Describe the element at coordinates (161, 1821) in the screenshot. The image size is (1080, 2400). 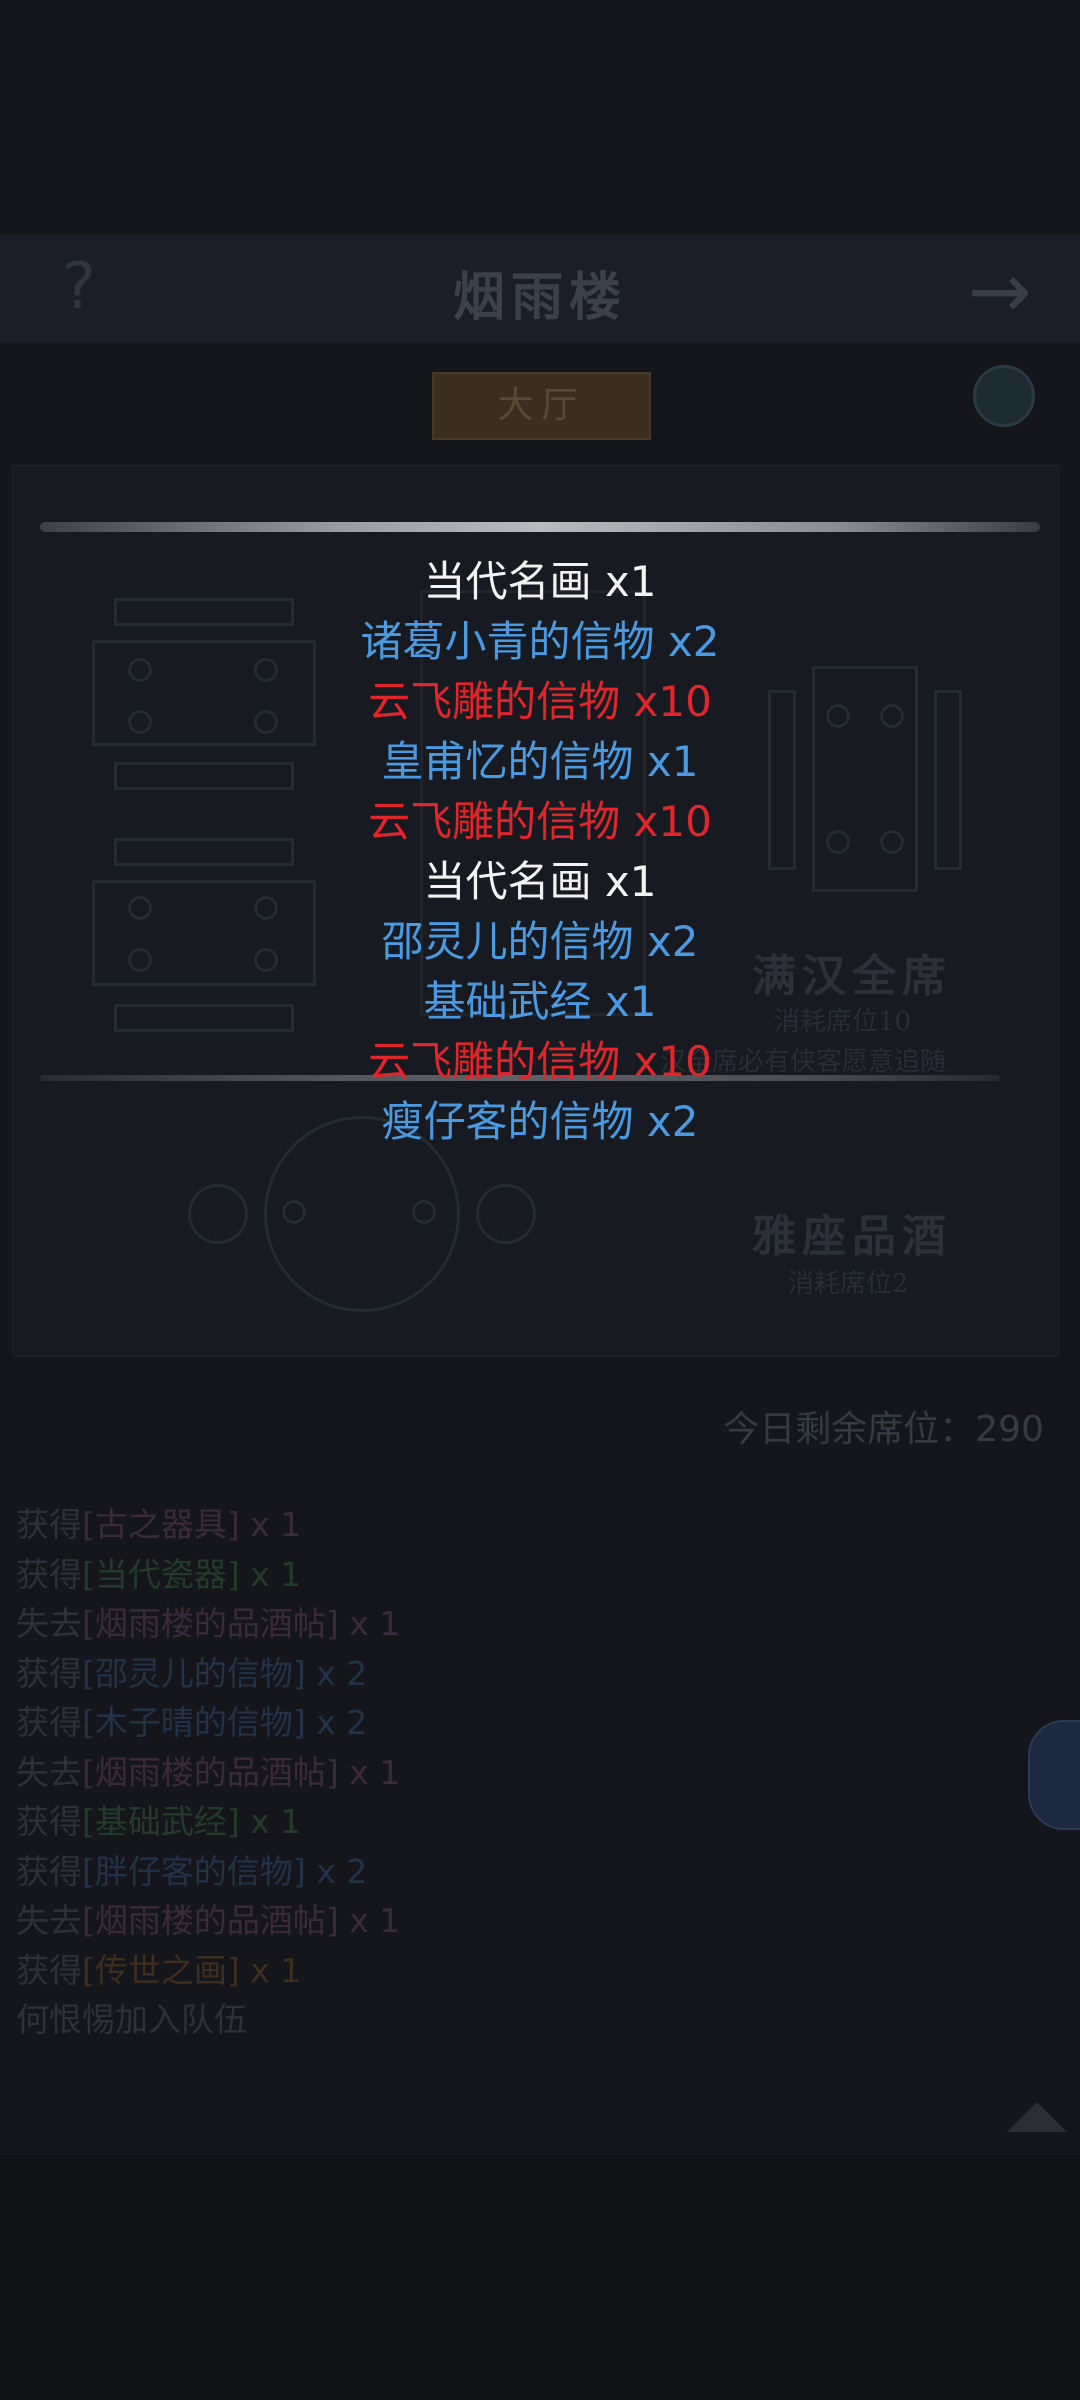
I see `log-item-name: [基础武经]` at that location.